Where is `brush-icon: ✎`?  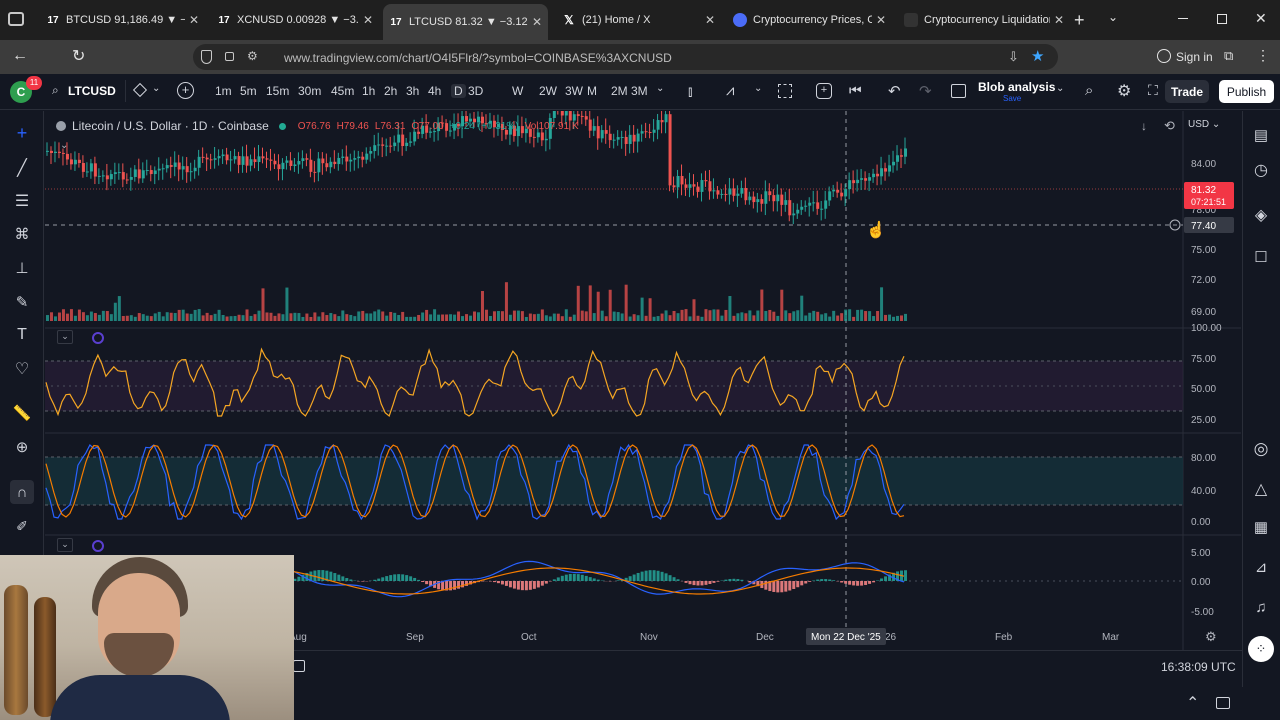 brush-icon: ✎ is located at coordinates (22, 302).